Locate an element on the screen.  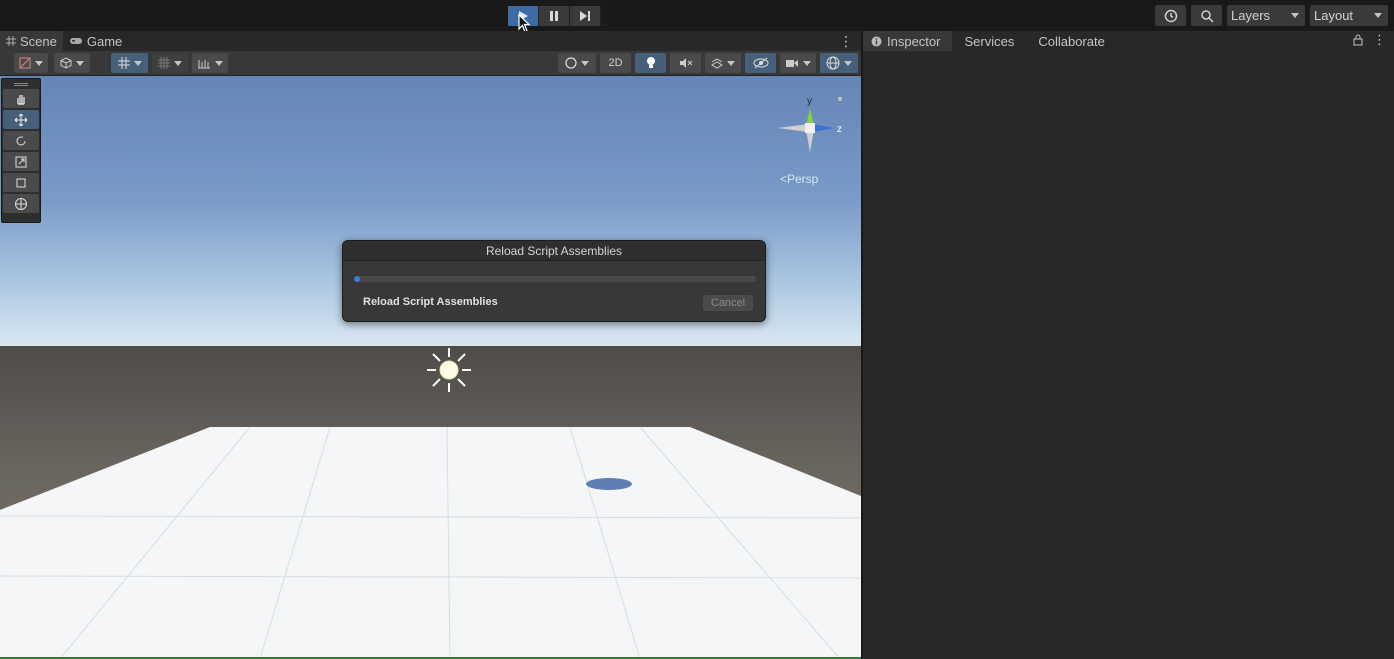
layout-label: Layout is located at coordinates (1334, 15).